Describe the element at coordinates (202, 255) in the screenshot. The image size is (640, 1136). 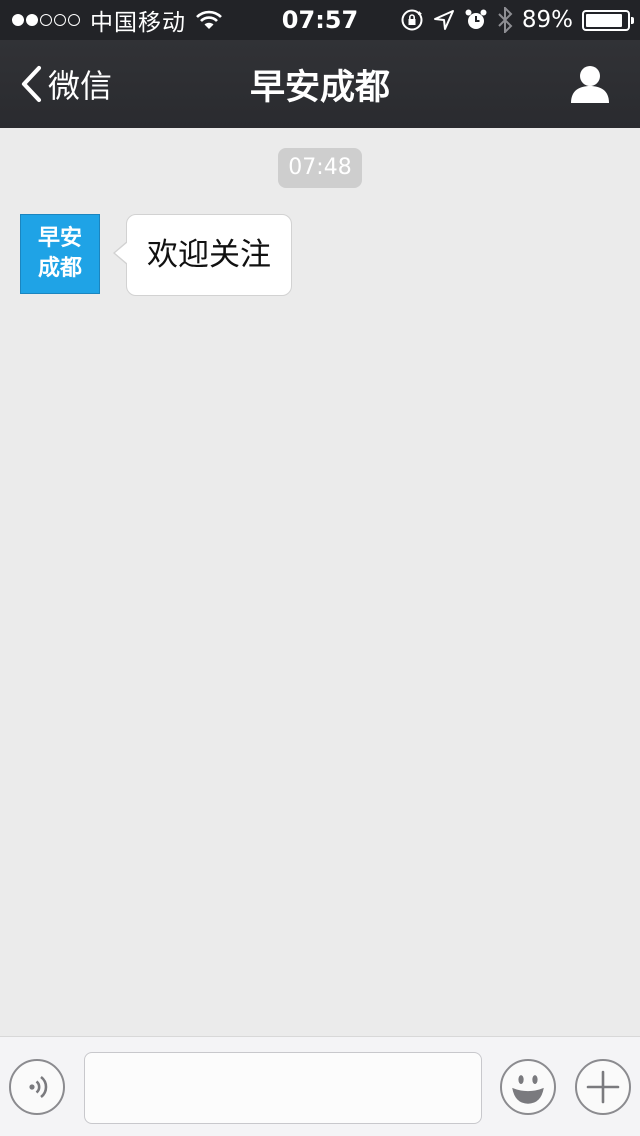
I see `message-bubble: 欢迎关注` at that location.